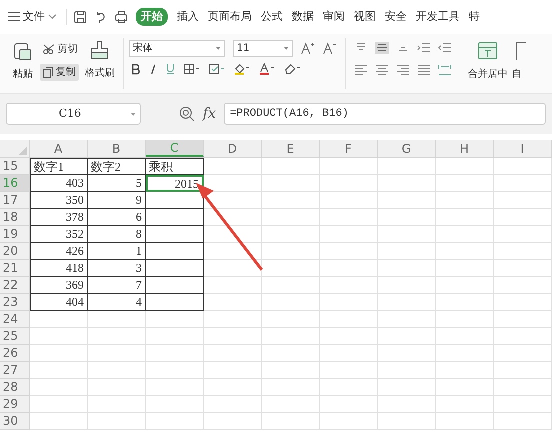  I want to click on column-header: I, so click(523, 148).